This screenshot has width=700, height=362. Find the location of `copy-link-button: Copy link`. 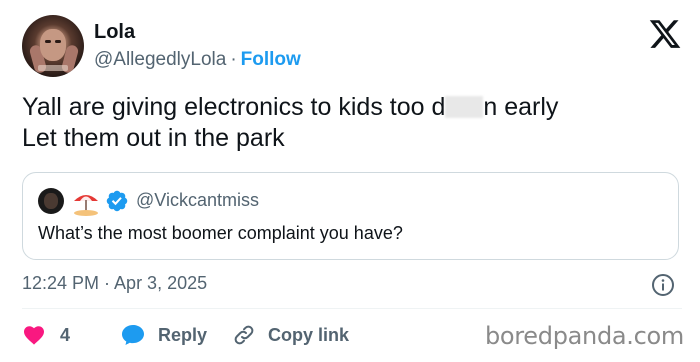

copy-link-button: Copy link is located at coordinates (290, 335).